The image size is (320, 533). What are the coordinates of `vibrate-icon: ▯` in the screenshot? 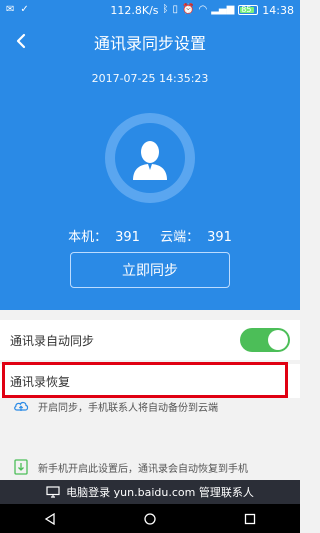 It's located at (175, 9).